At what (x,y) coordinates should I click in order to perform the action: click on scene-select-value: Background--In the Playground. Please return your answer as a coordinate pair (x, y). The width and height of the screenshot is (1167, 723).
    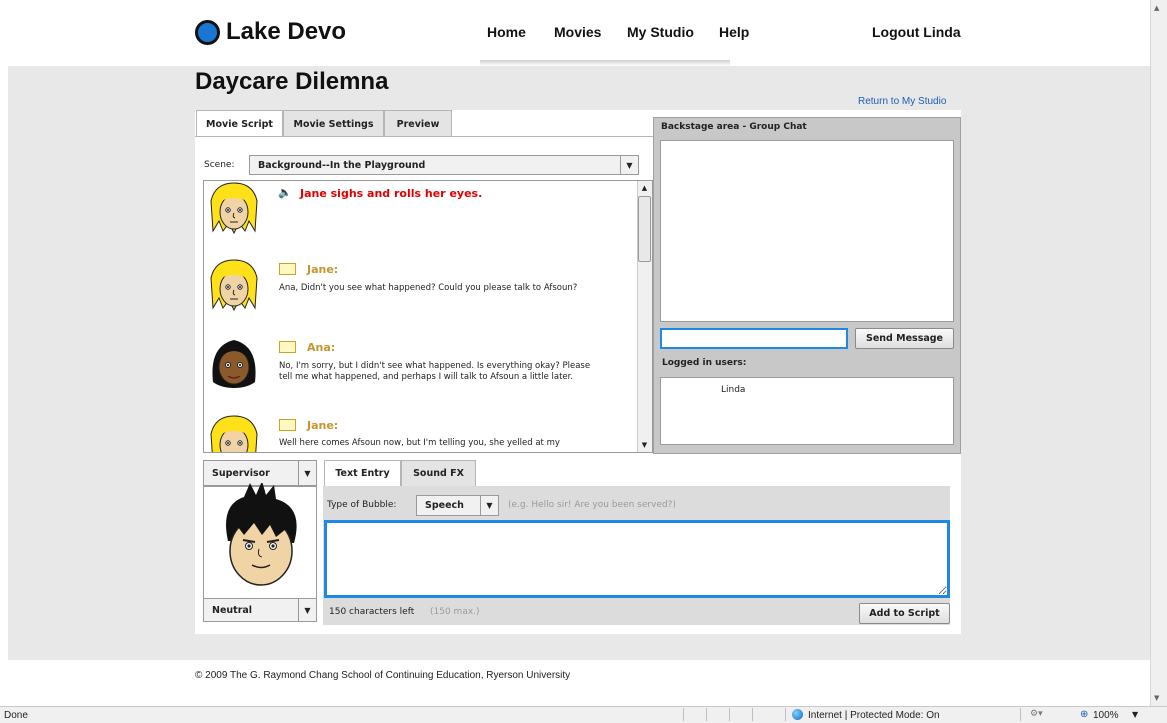
    Looking at the image, I should click on (342, 165).